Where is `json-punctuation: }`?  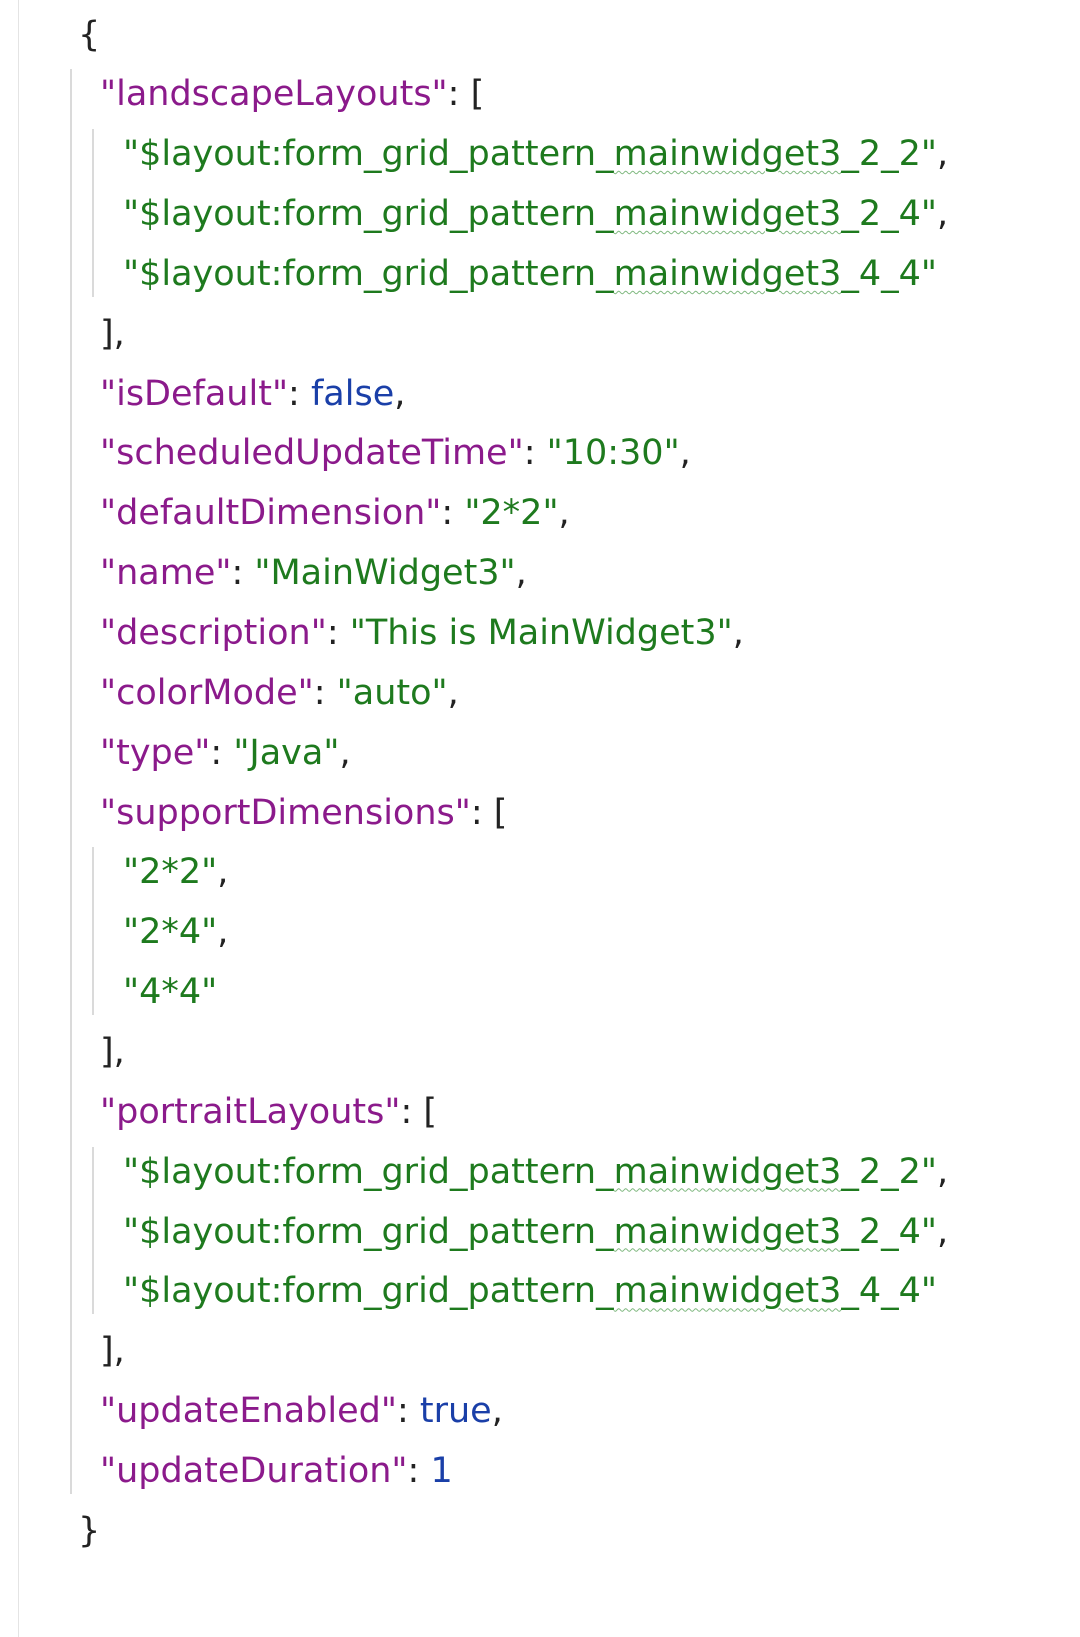 json-punctuation: } is located at coordinates (89, 1530).